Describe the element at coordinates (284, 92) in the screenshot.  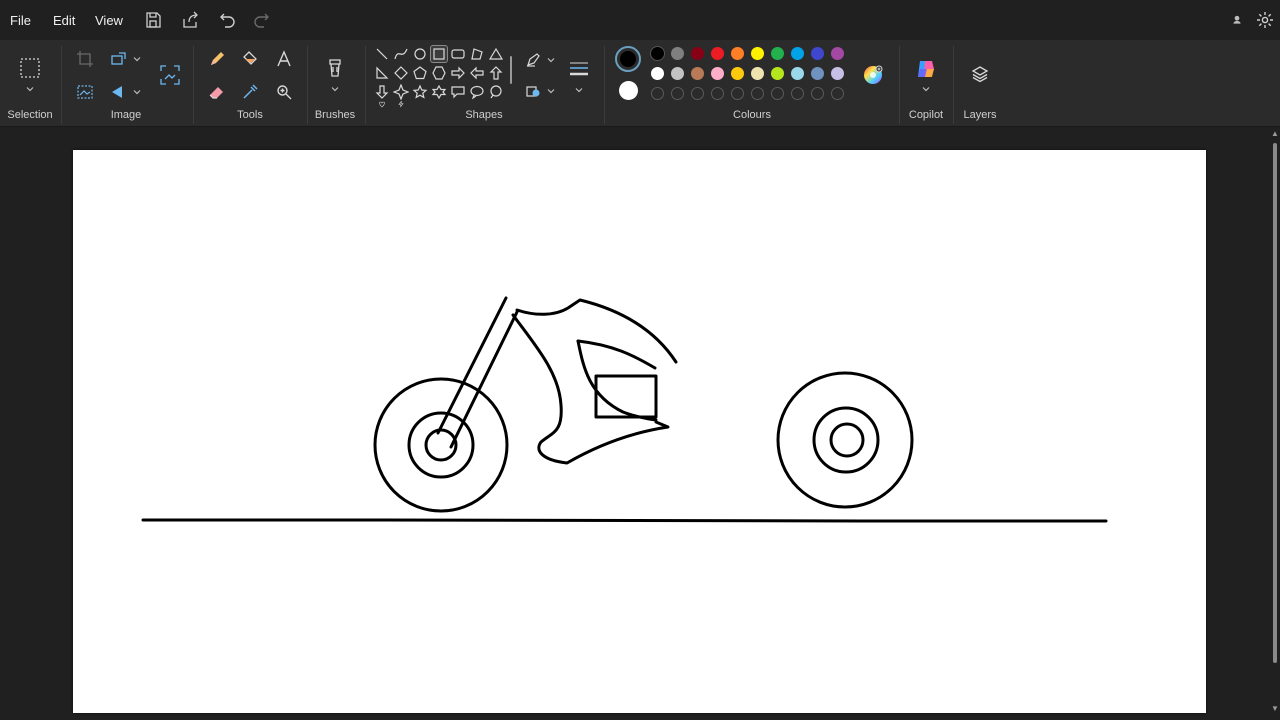
I see `magnifier-icon` at that location.